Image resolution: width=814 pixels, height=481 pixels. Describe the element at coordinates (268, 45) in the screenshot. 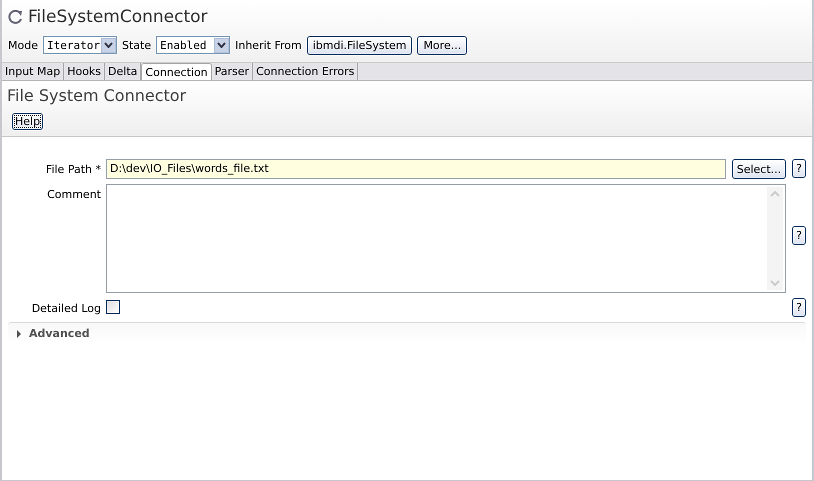

I see `inherit-label: Inherit From` at that location.